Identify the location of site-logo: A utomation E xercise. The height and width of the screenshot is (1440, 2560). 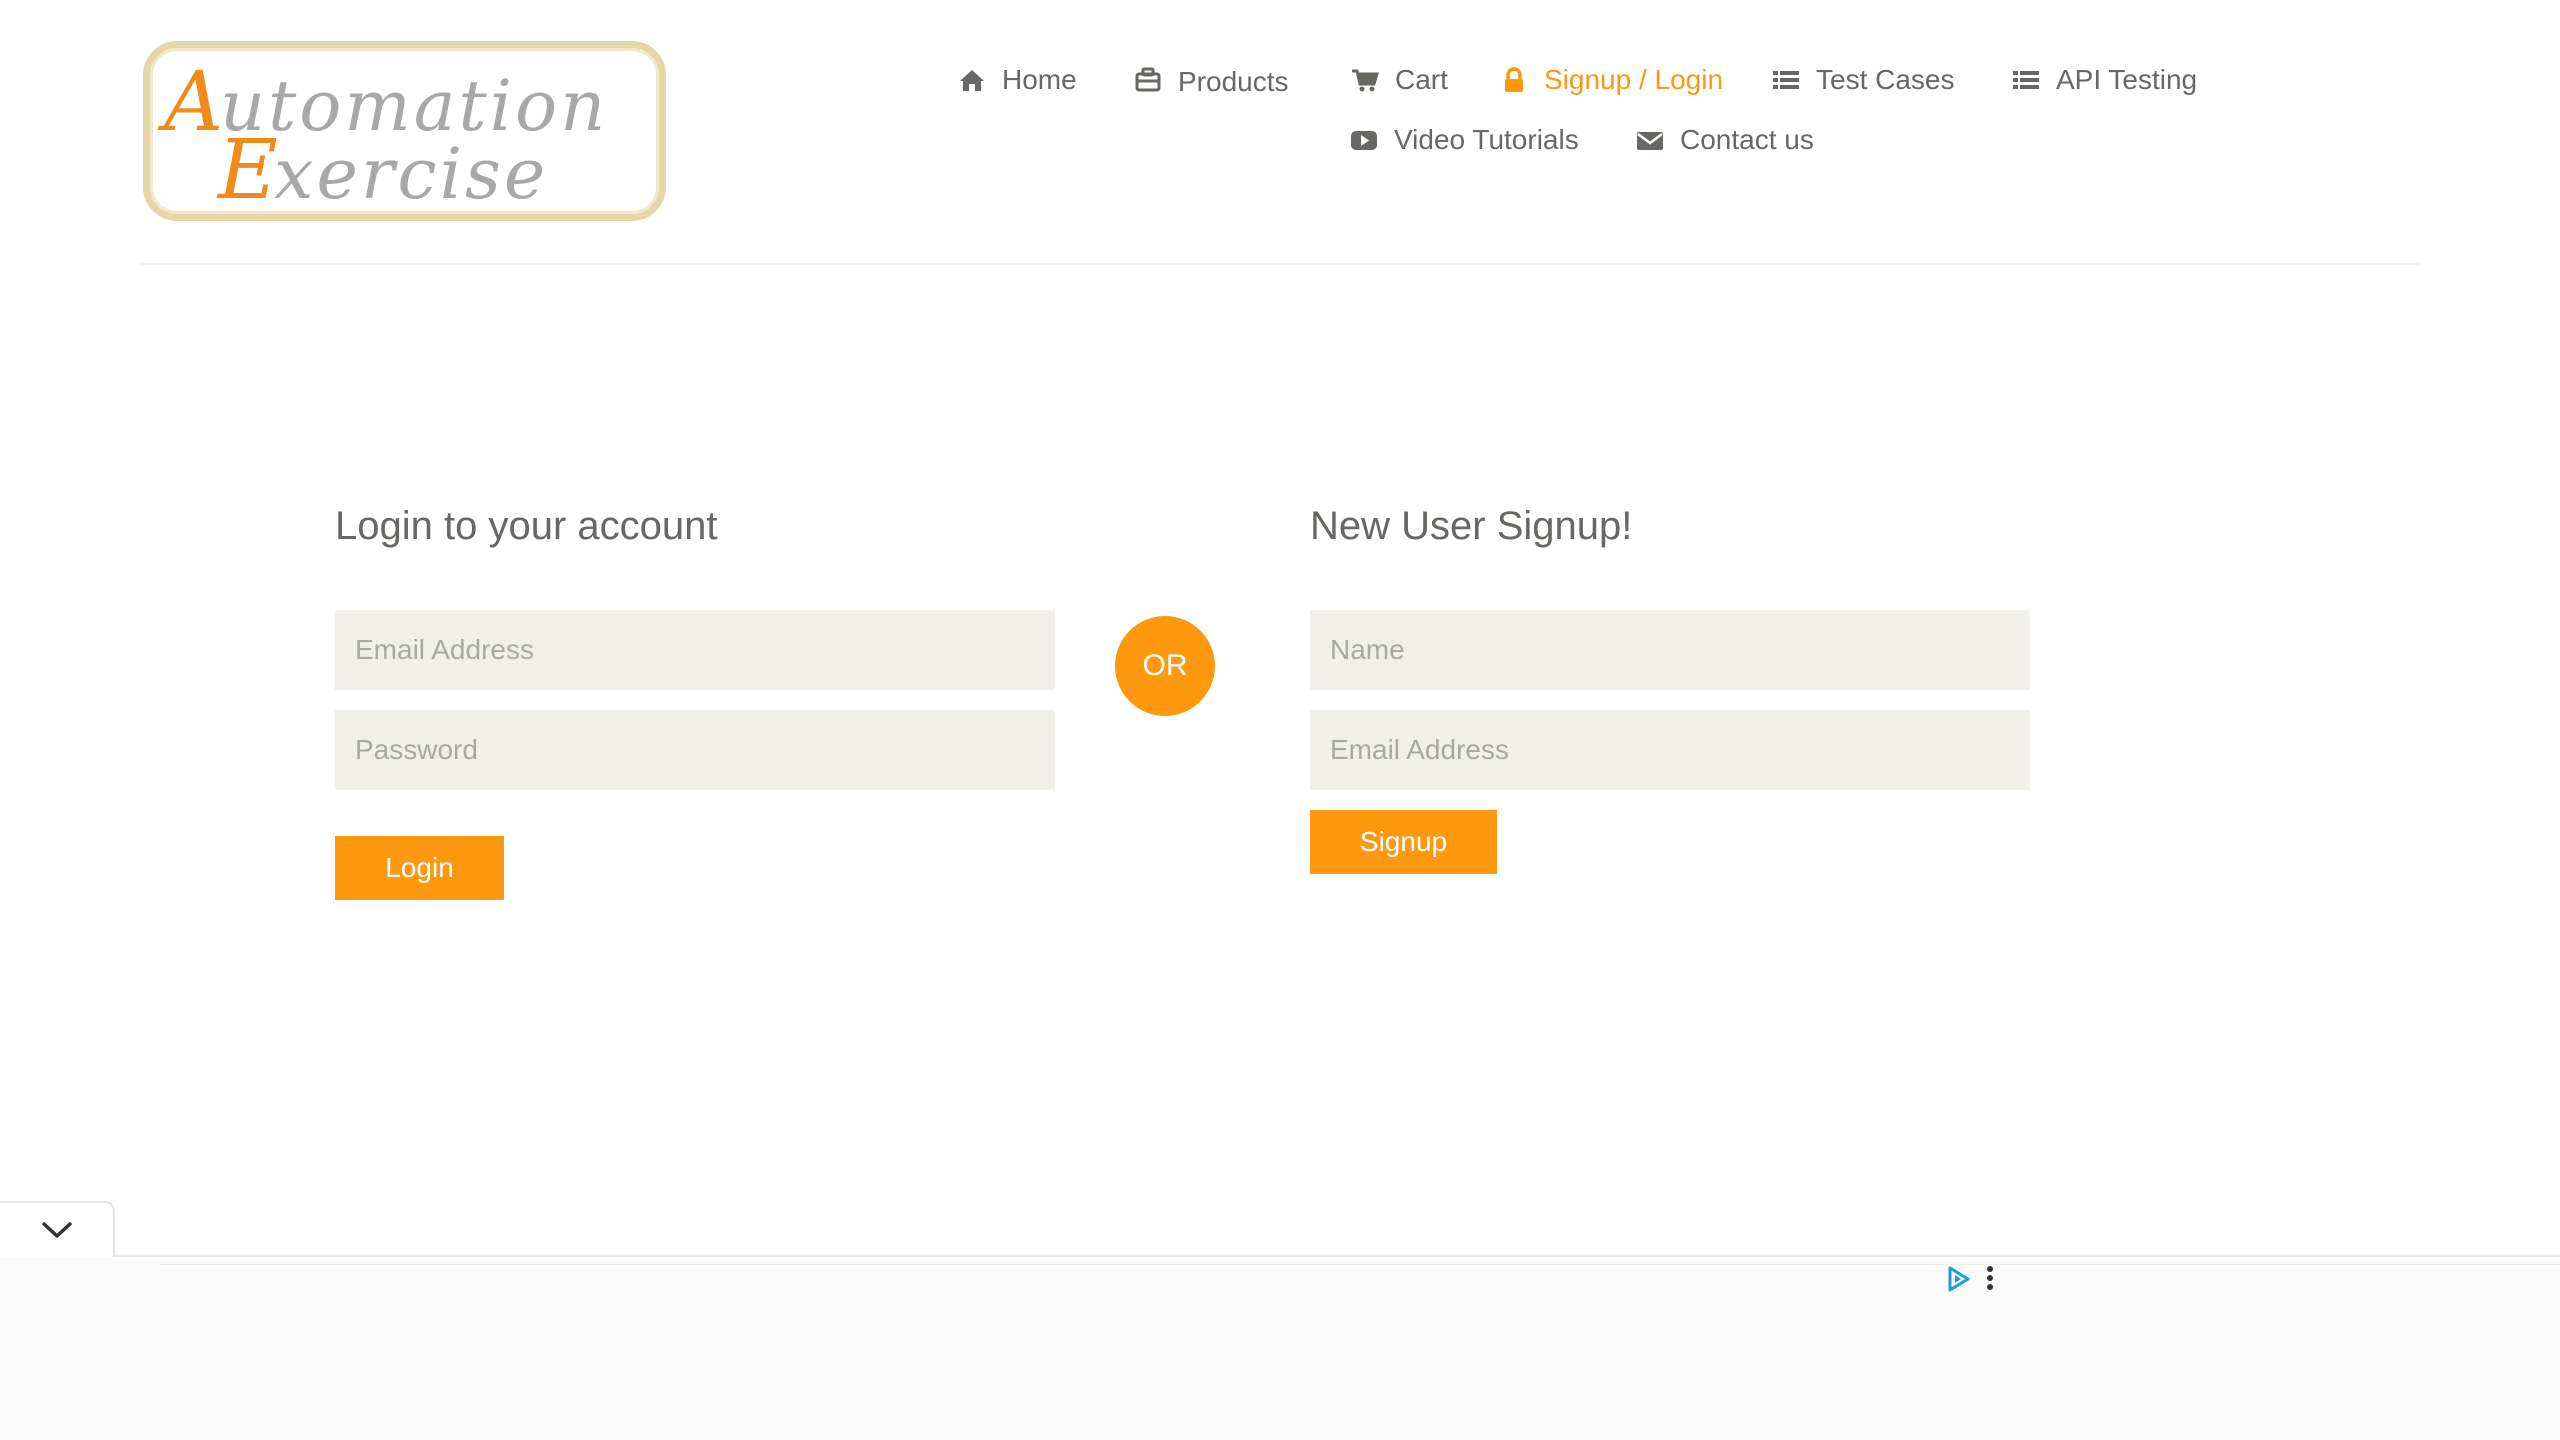
(404, 131).